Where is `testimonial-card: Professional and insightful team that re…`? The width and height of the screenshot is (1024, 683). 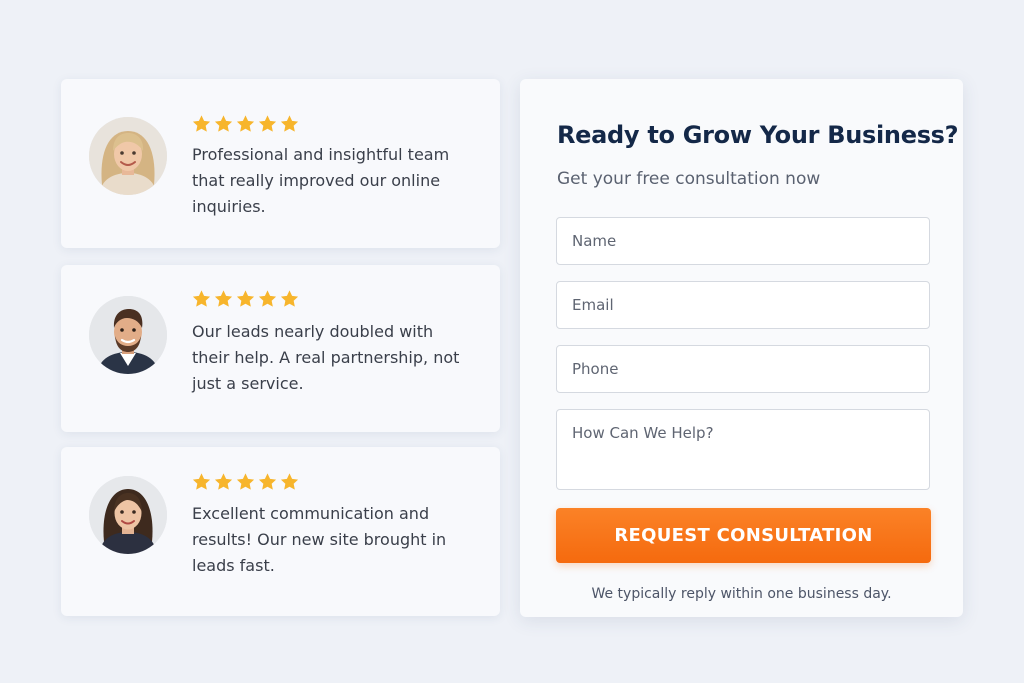 testimonial-card: Professional and insightful team that re… is located at coordinates (280, 163).